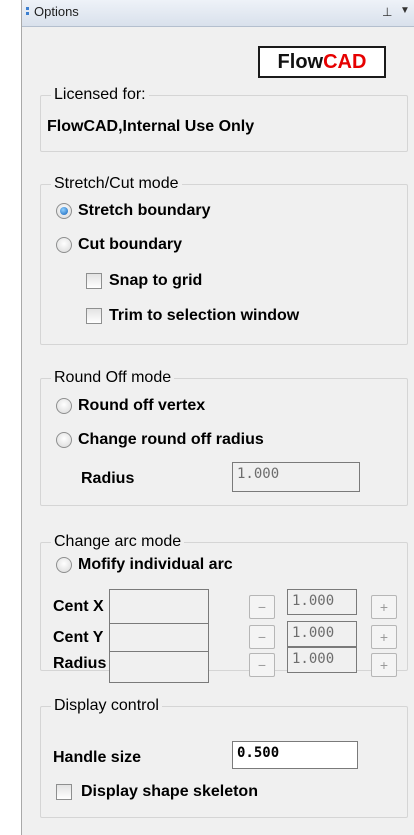  What do you see at coordinates (169, 791) in the screenshot?
I see `display-skeleton-label: Display shape skeleton` at bounding box center [169, 791].